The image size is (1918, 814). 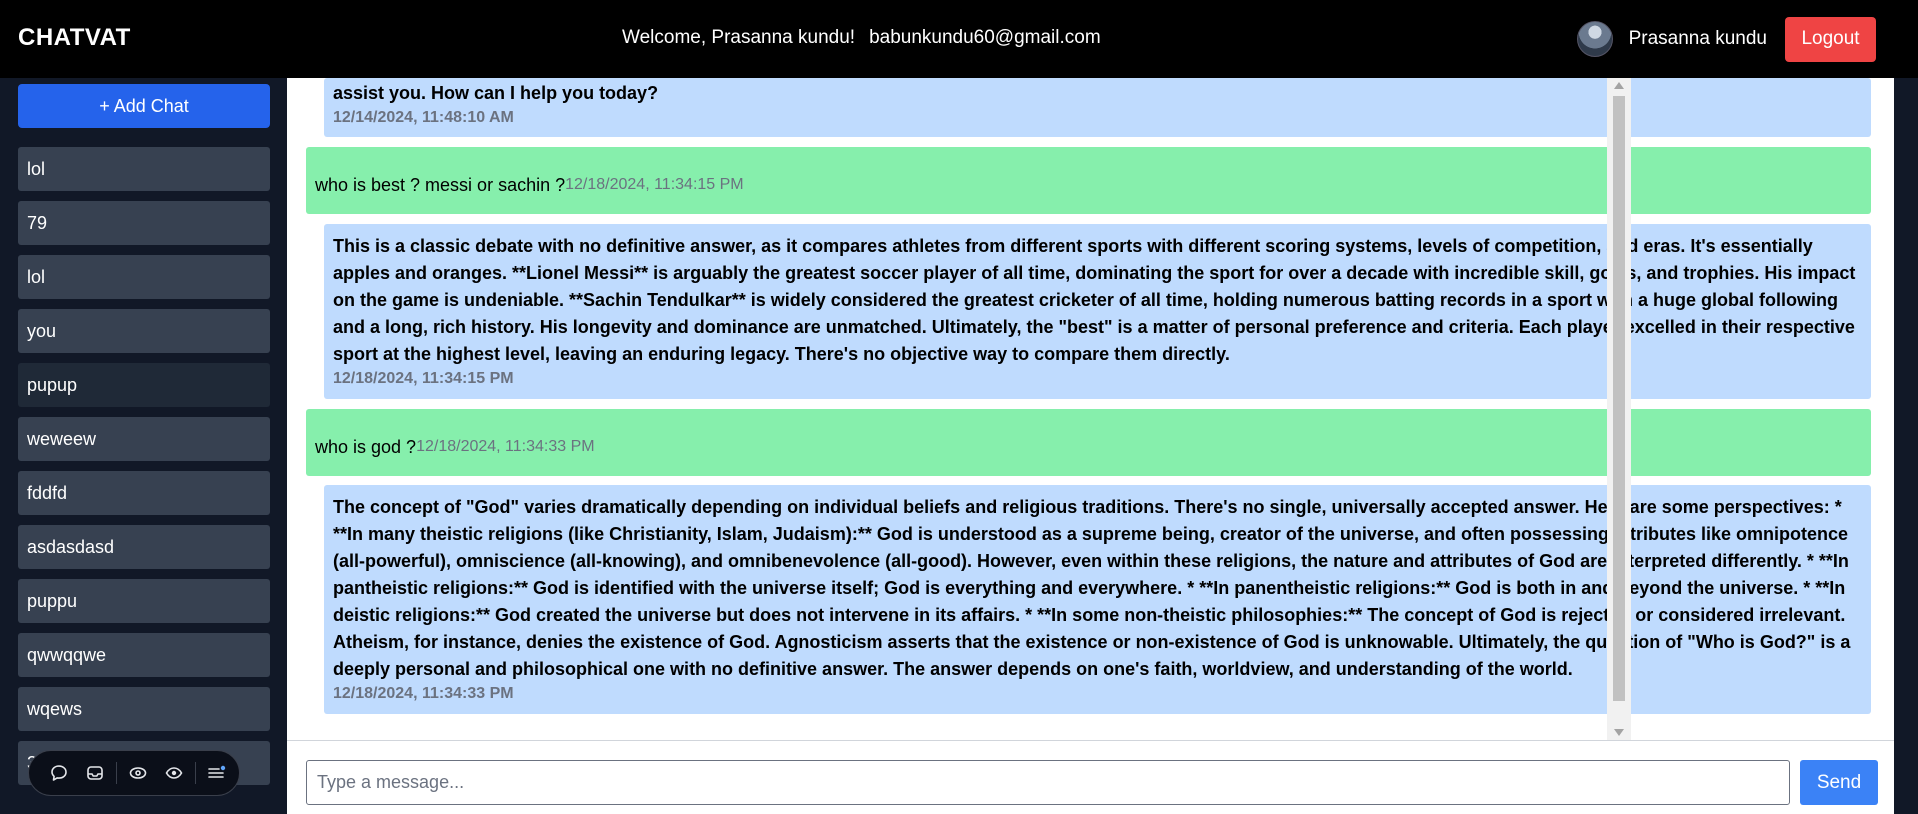 I want to click on eye-outline-icon, so click(x=138, y=773).